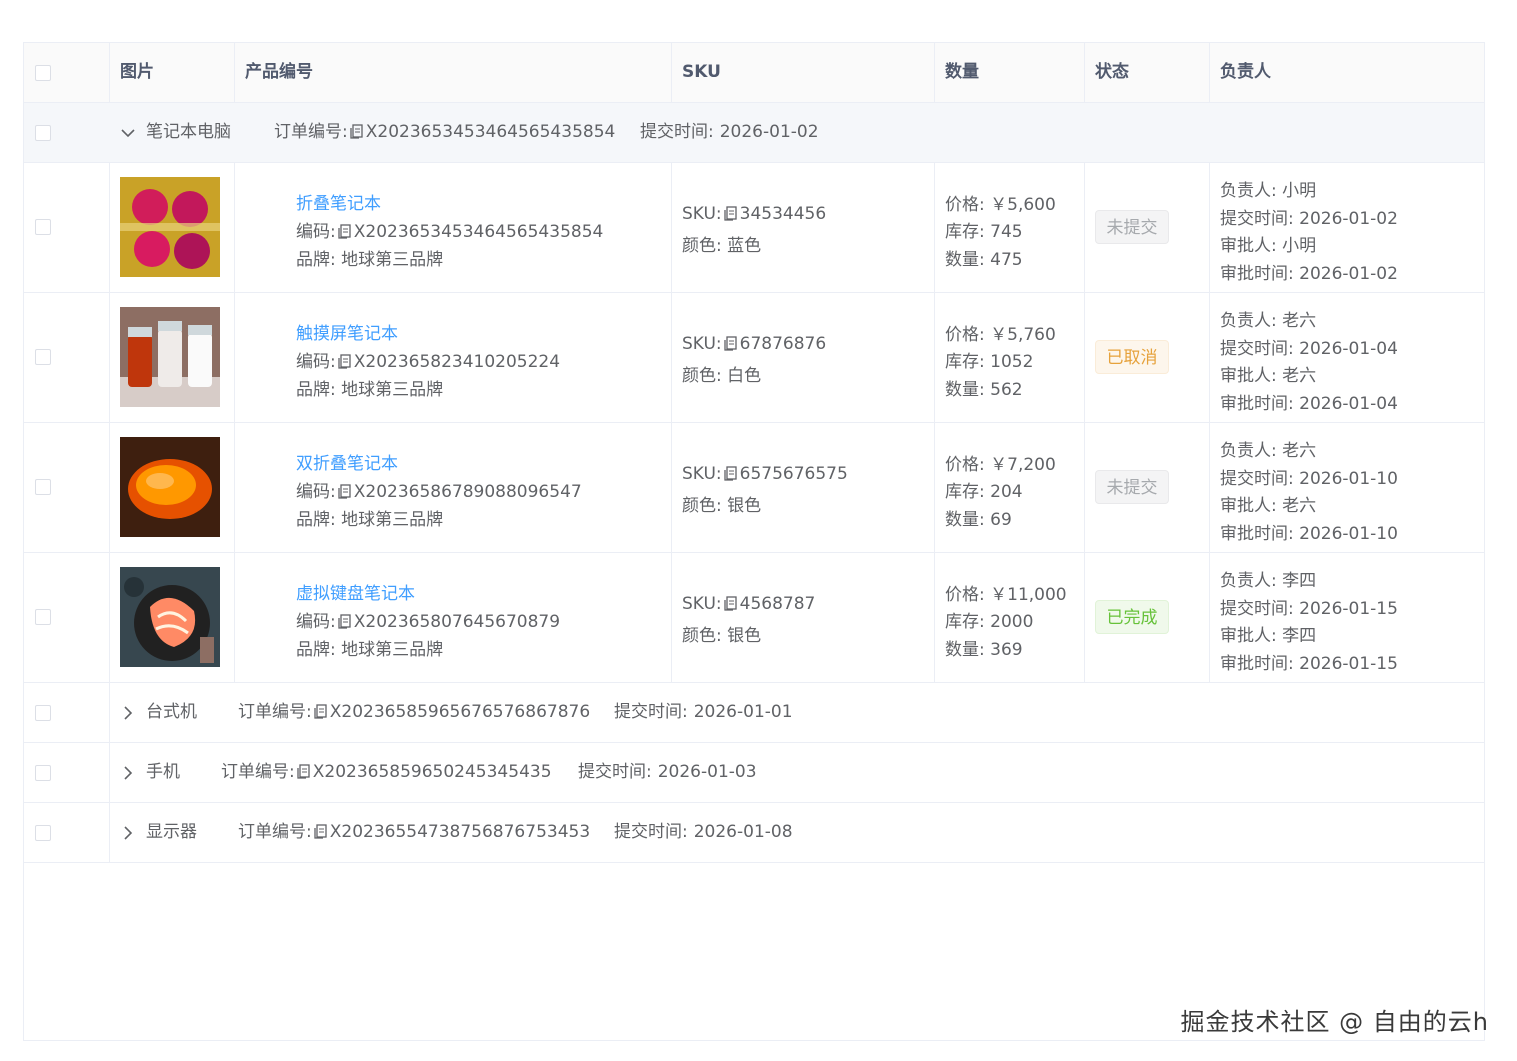 The height and width of the screenshot is (1061, 1517). I want to click on approver: 审批人: 李四, so click(1268, 636).